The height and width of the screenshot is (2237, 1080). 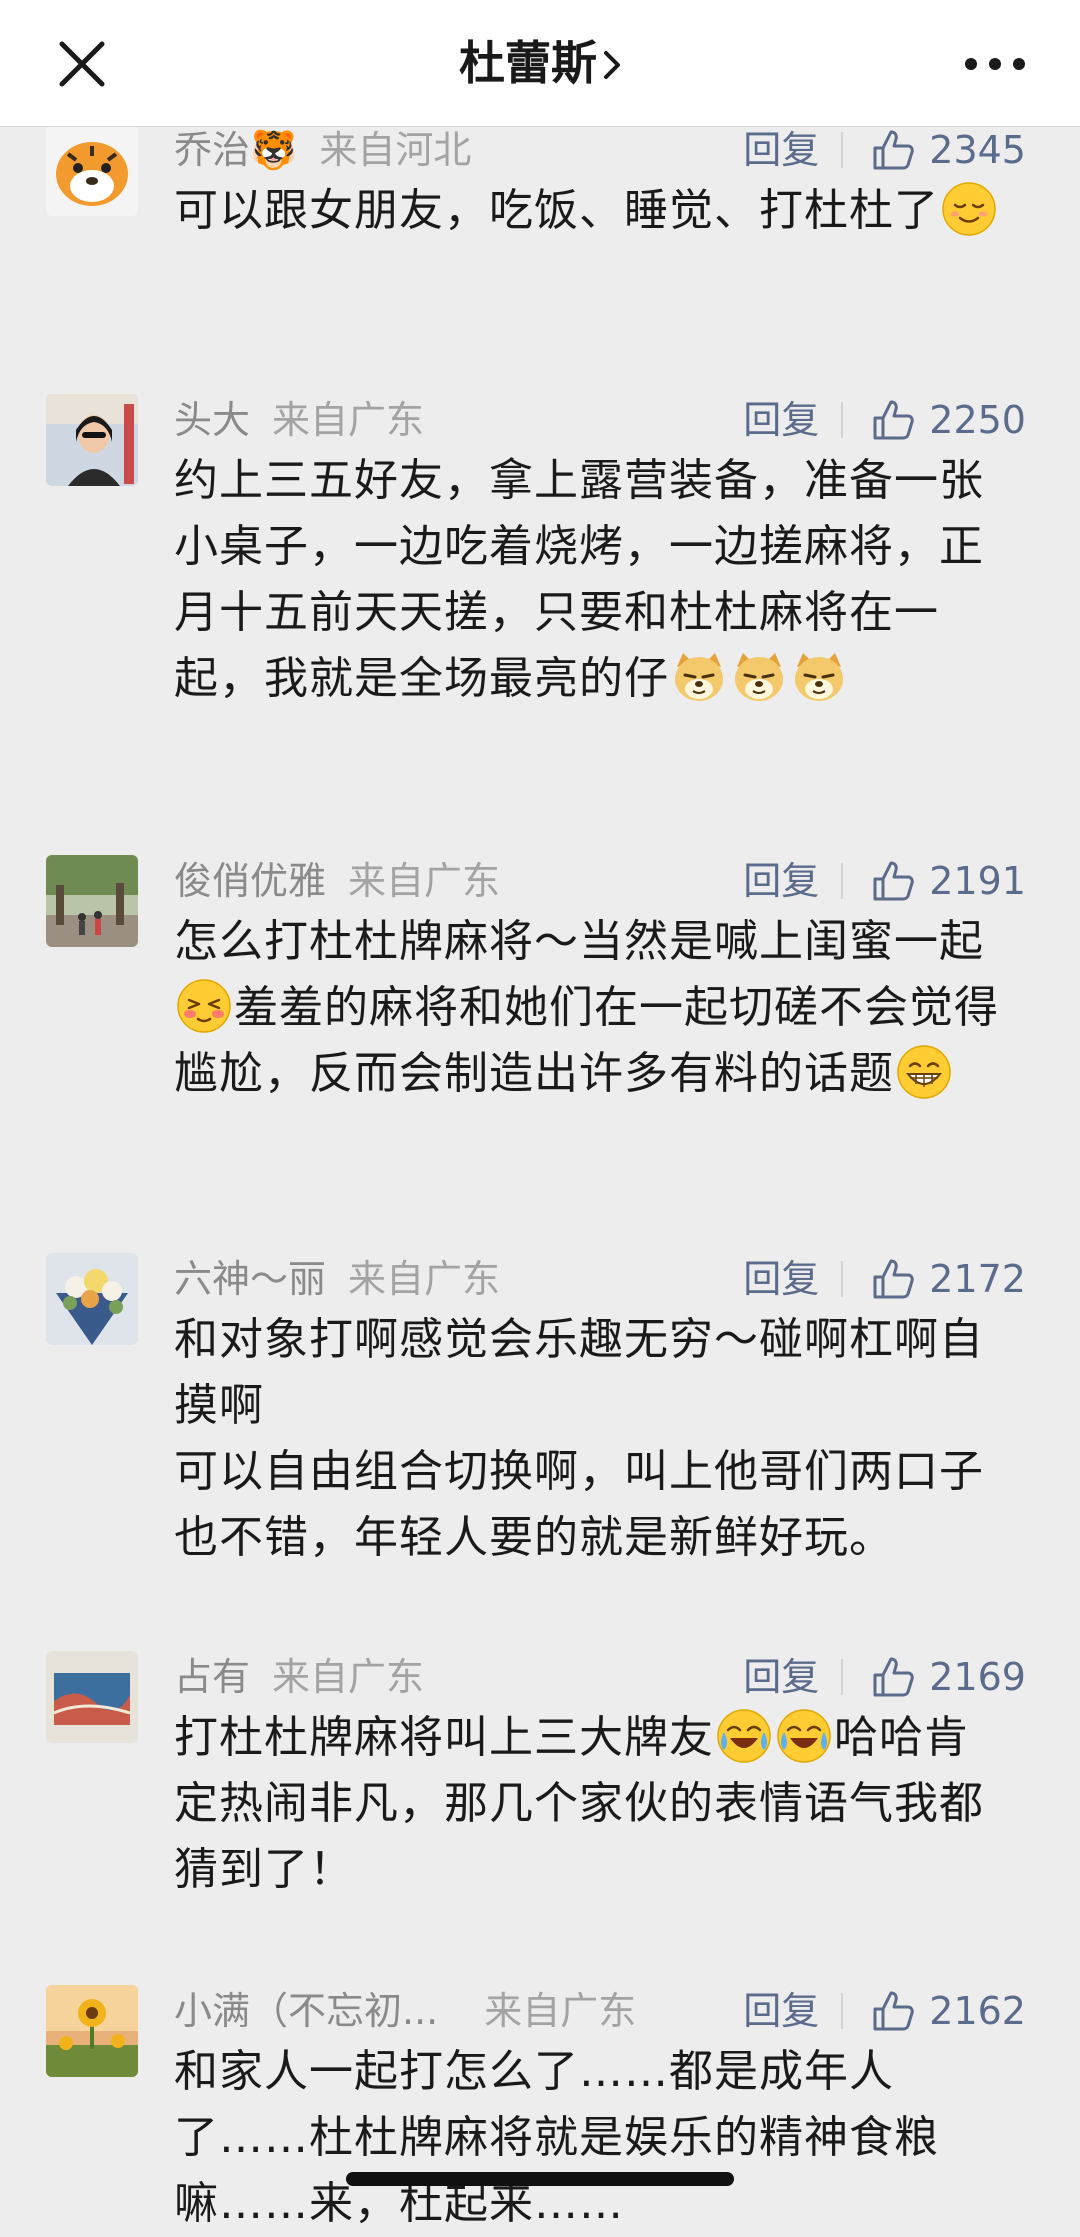 What do you see at coordinates (528, 63) in the screenshot?
I see `page-title-text: 杜蕾斯` at bounding box center [528, 63].